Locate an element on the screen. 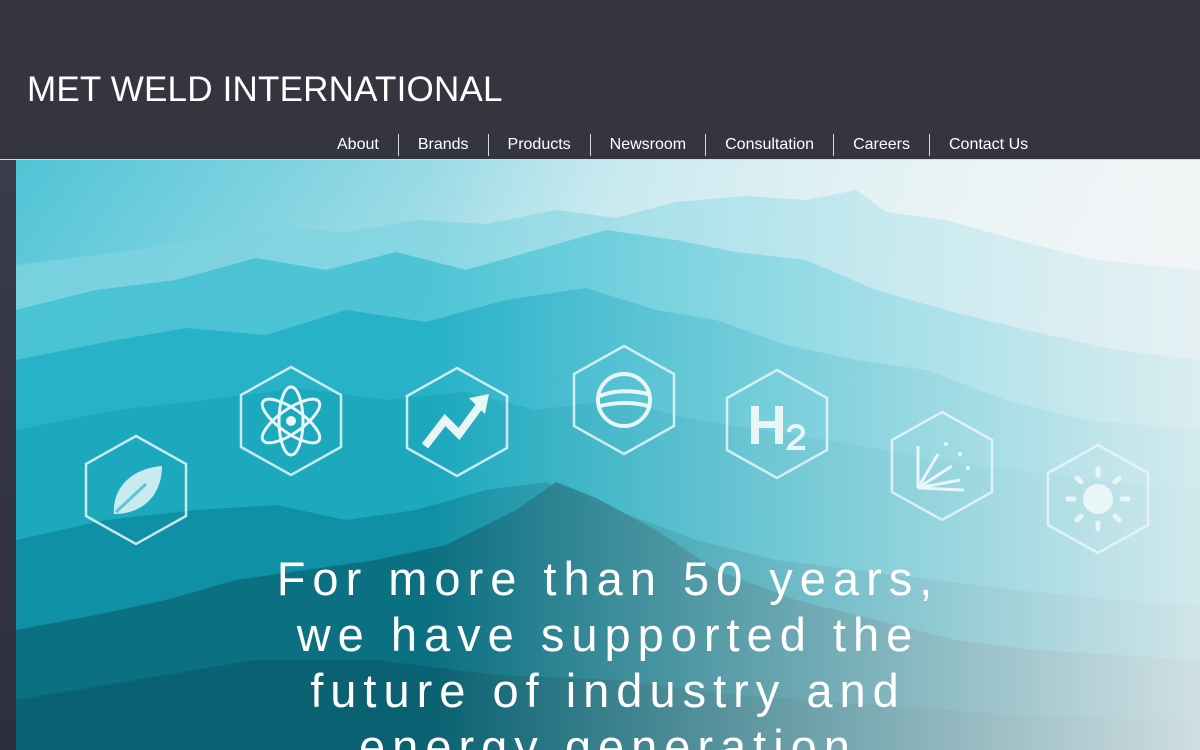 The width and height of the screenshot is (1200, 750). rising-chart-icon is located at coordinates (457, 422).